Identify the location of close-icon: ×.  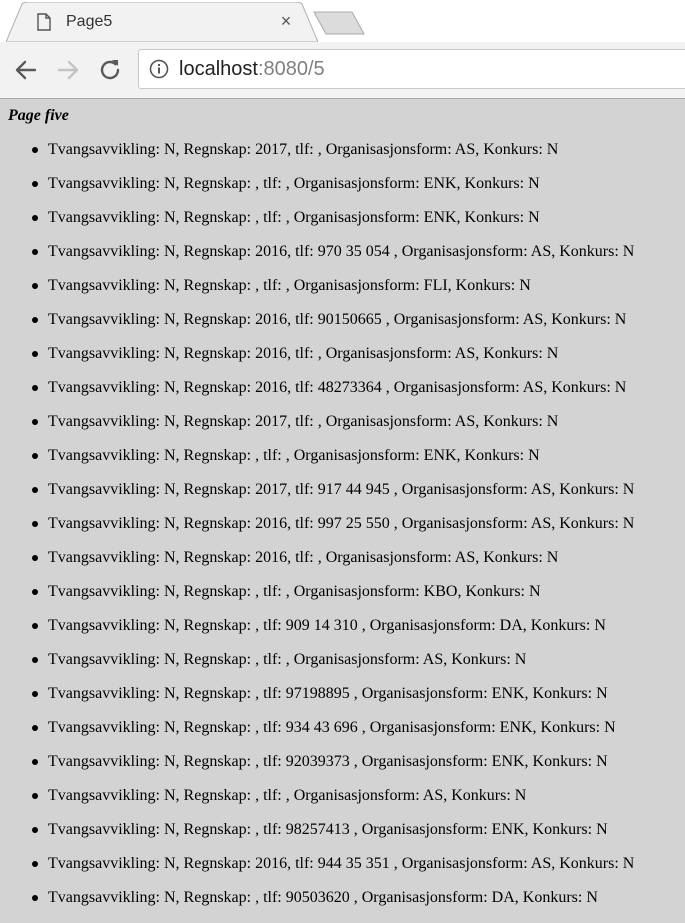
(286, 21).